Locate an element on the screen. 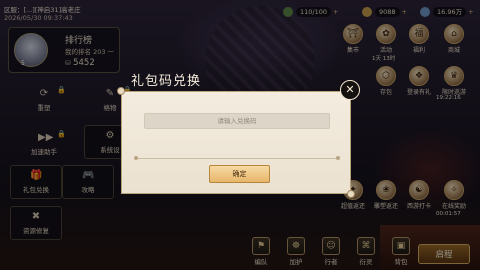 The image size is (480, 270). divider is located at coordinates (237, 158).